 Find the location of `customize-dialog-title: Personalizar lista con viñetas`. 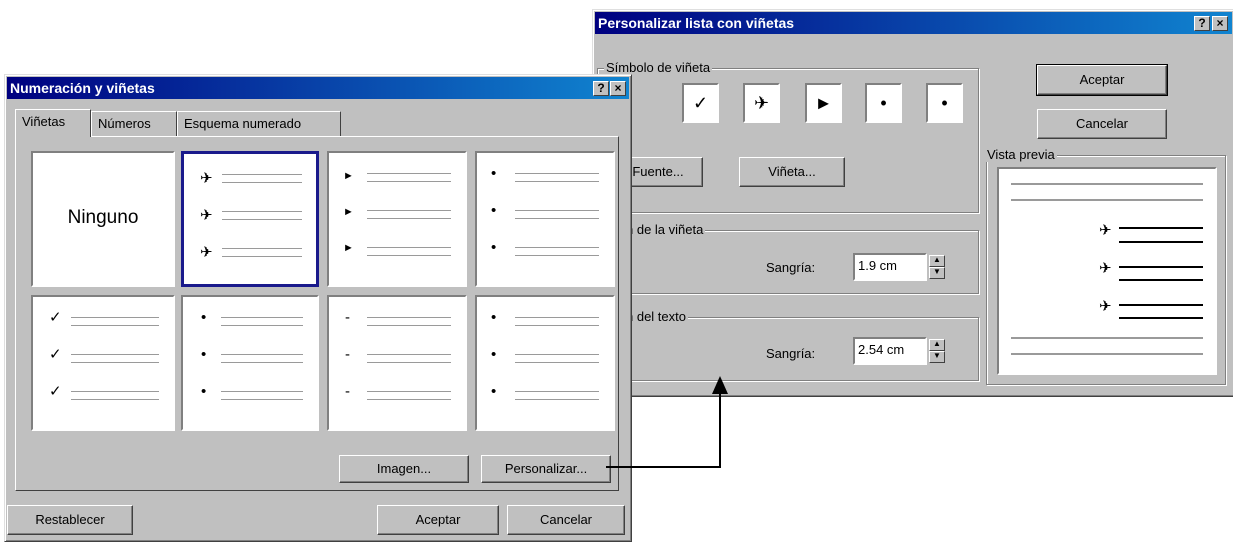

customize-dialog-title: Personalizar lista con viñetas is located at coordinates (696, 23).